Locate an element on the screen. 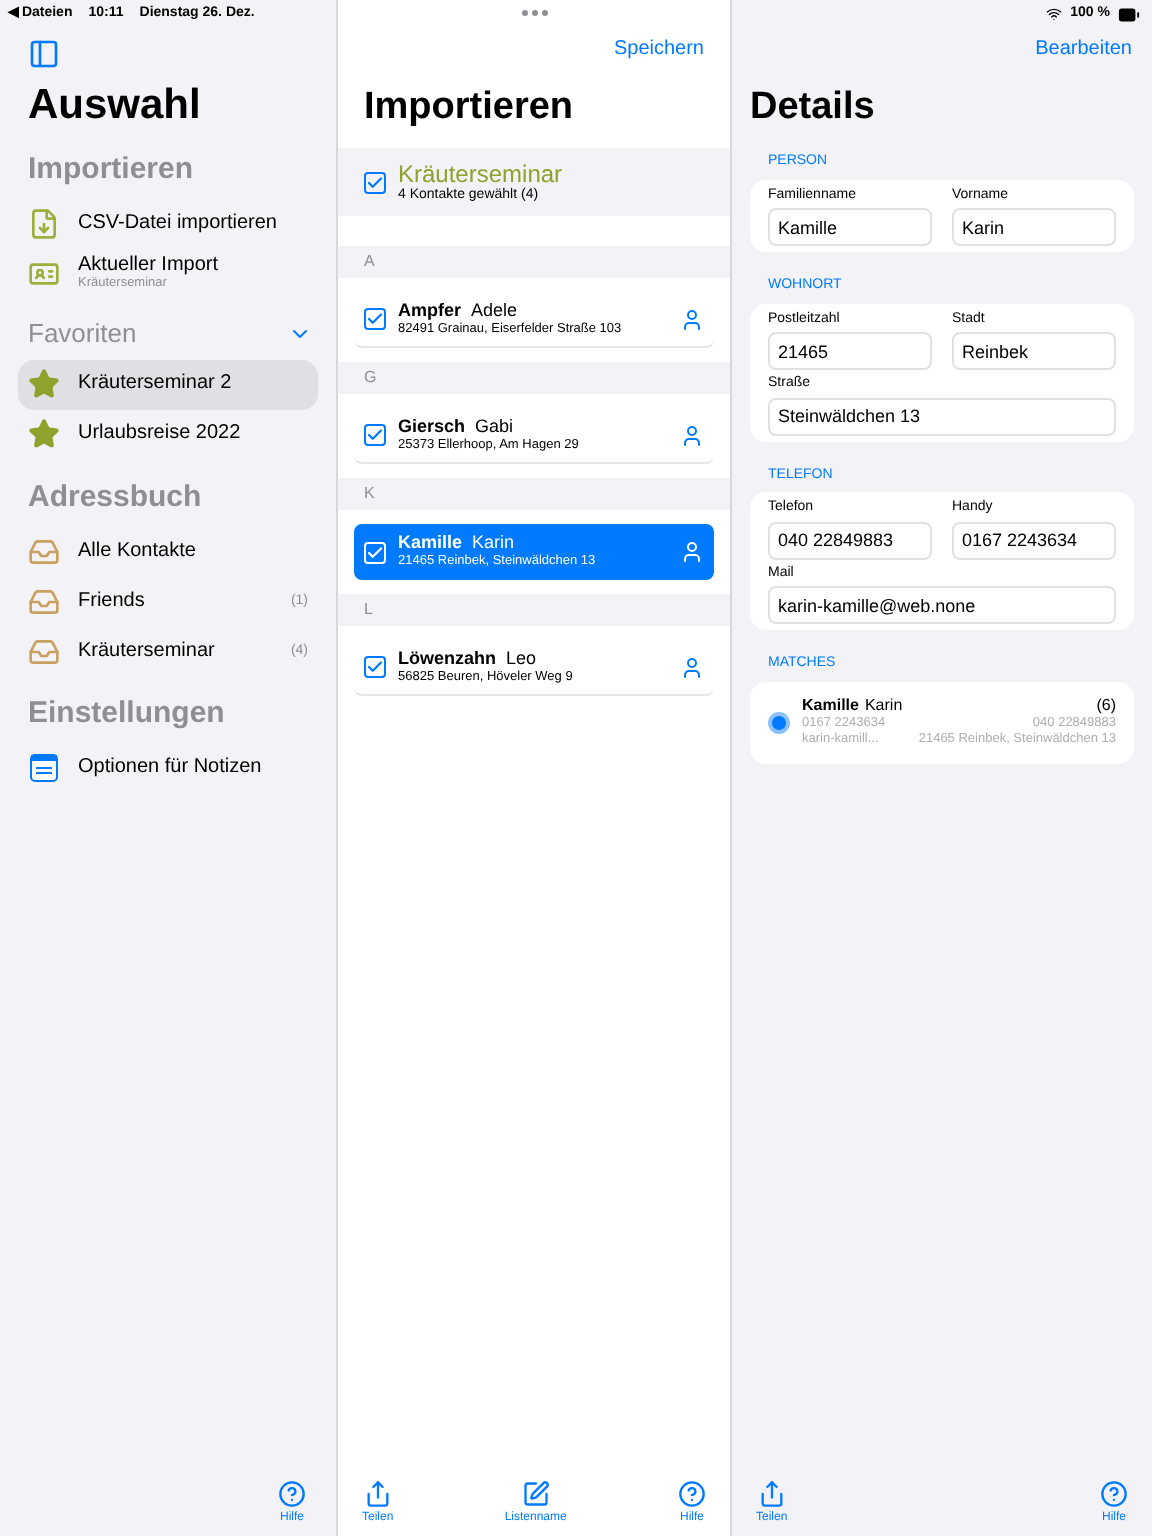  section-heading: Importieren is located at coordinates (111, 169).